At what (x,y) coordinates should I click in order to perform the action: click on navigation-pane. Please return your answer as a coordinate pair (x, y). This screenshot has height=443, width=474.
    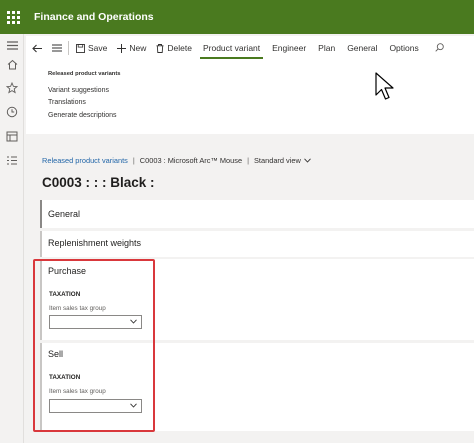
    Looking at the image, I should click on (12, 238).